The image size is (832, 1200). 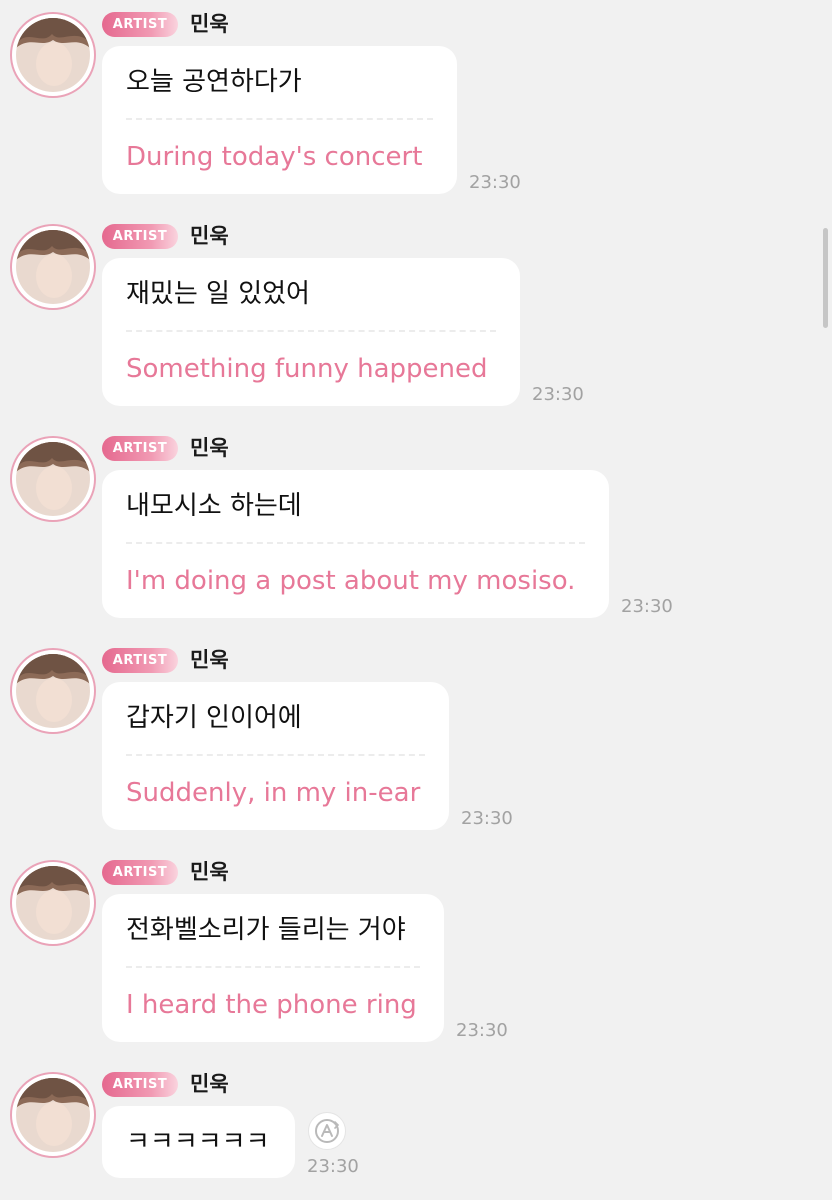 I want to click on message-bubble: 재밌는 일 있었어 Something funny happened, so click(x=311, y=332).